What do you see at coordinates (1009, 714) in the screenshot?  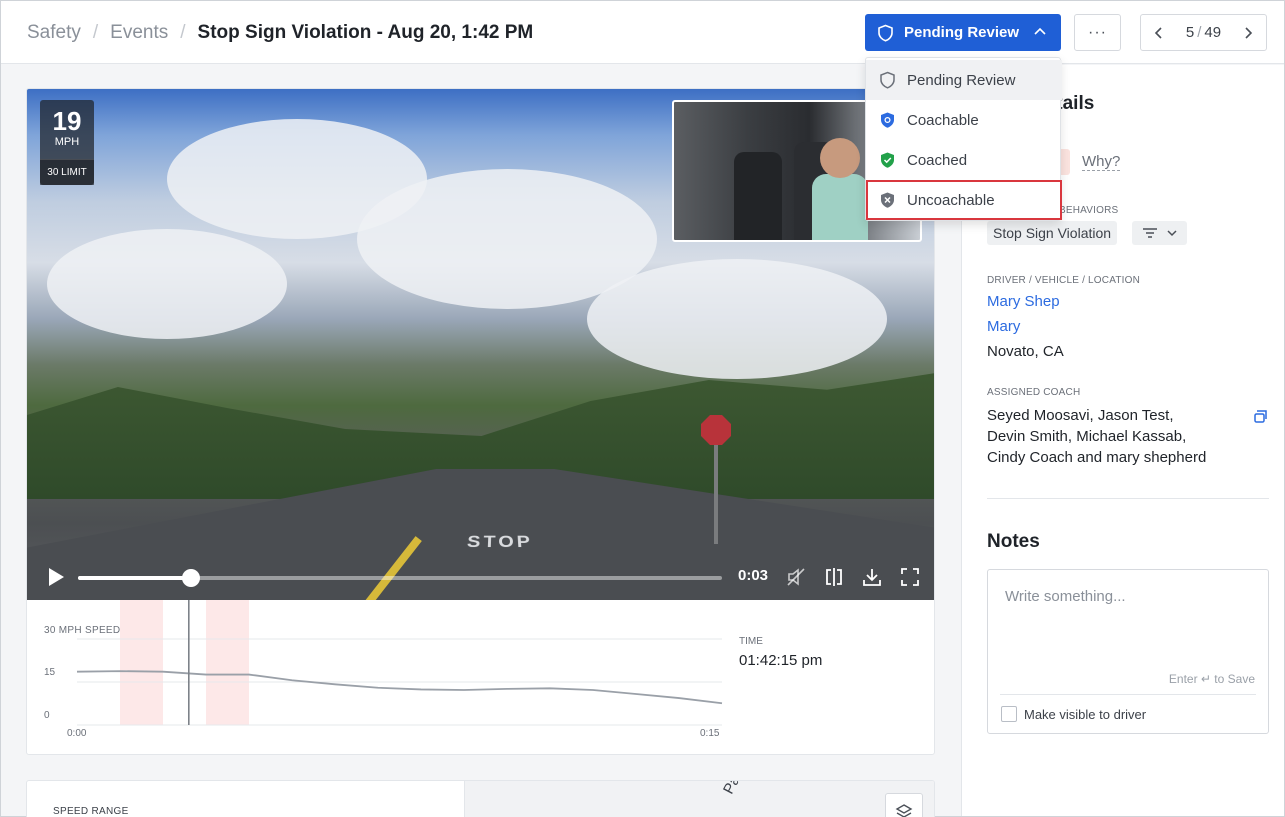 I see `visible-to-driver-checkbox` at bounding box center [1009, 714].